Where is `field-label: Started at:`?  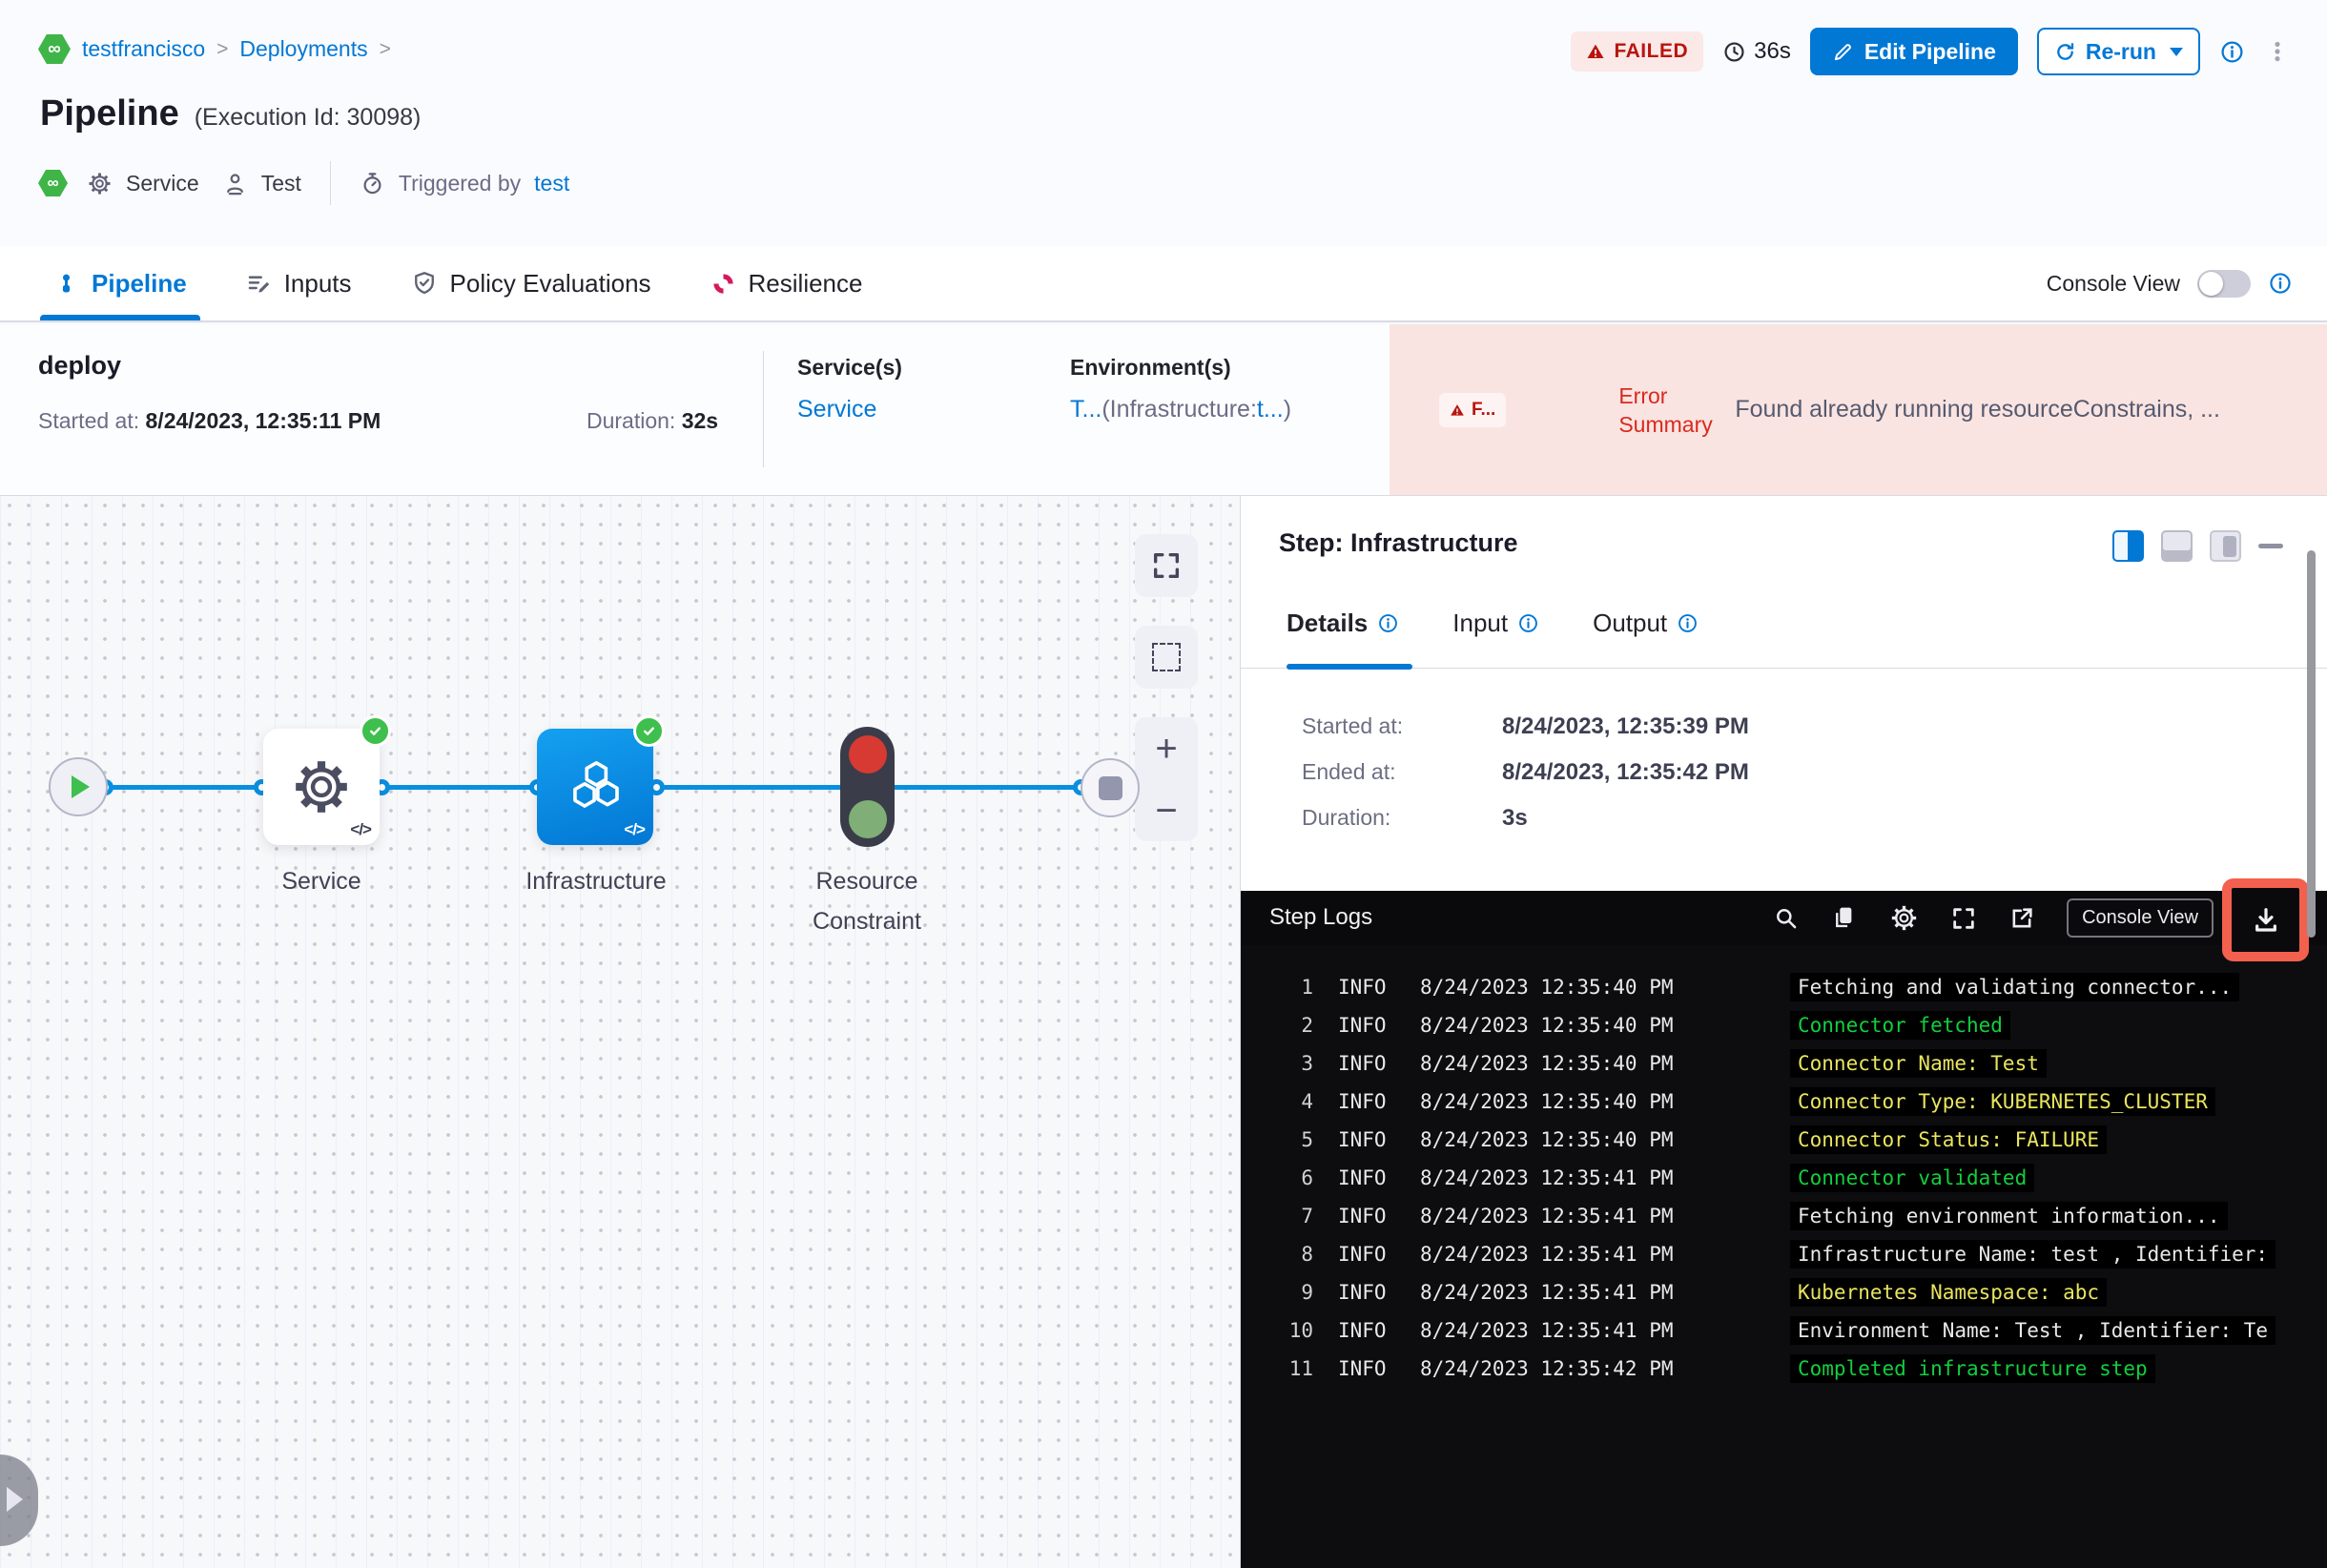
field-label: Started at: is located at coordinates (1353, 725).